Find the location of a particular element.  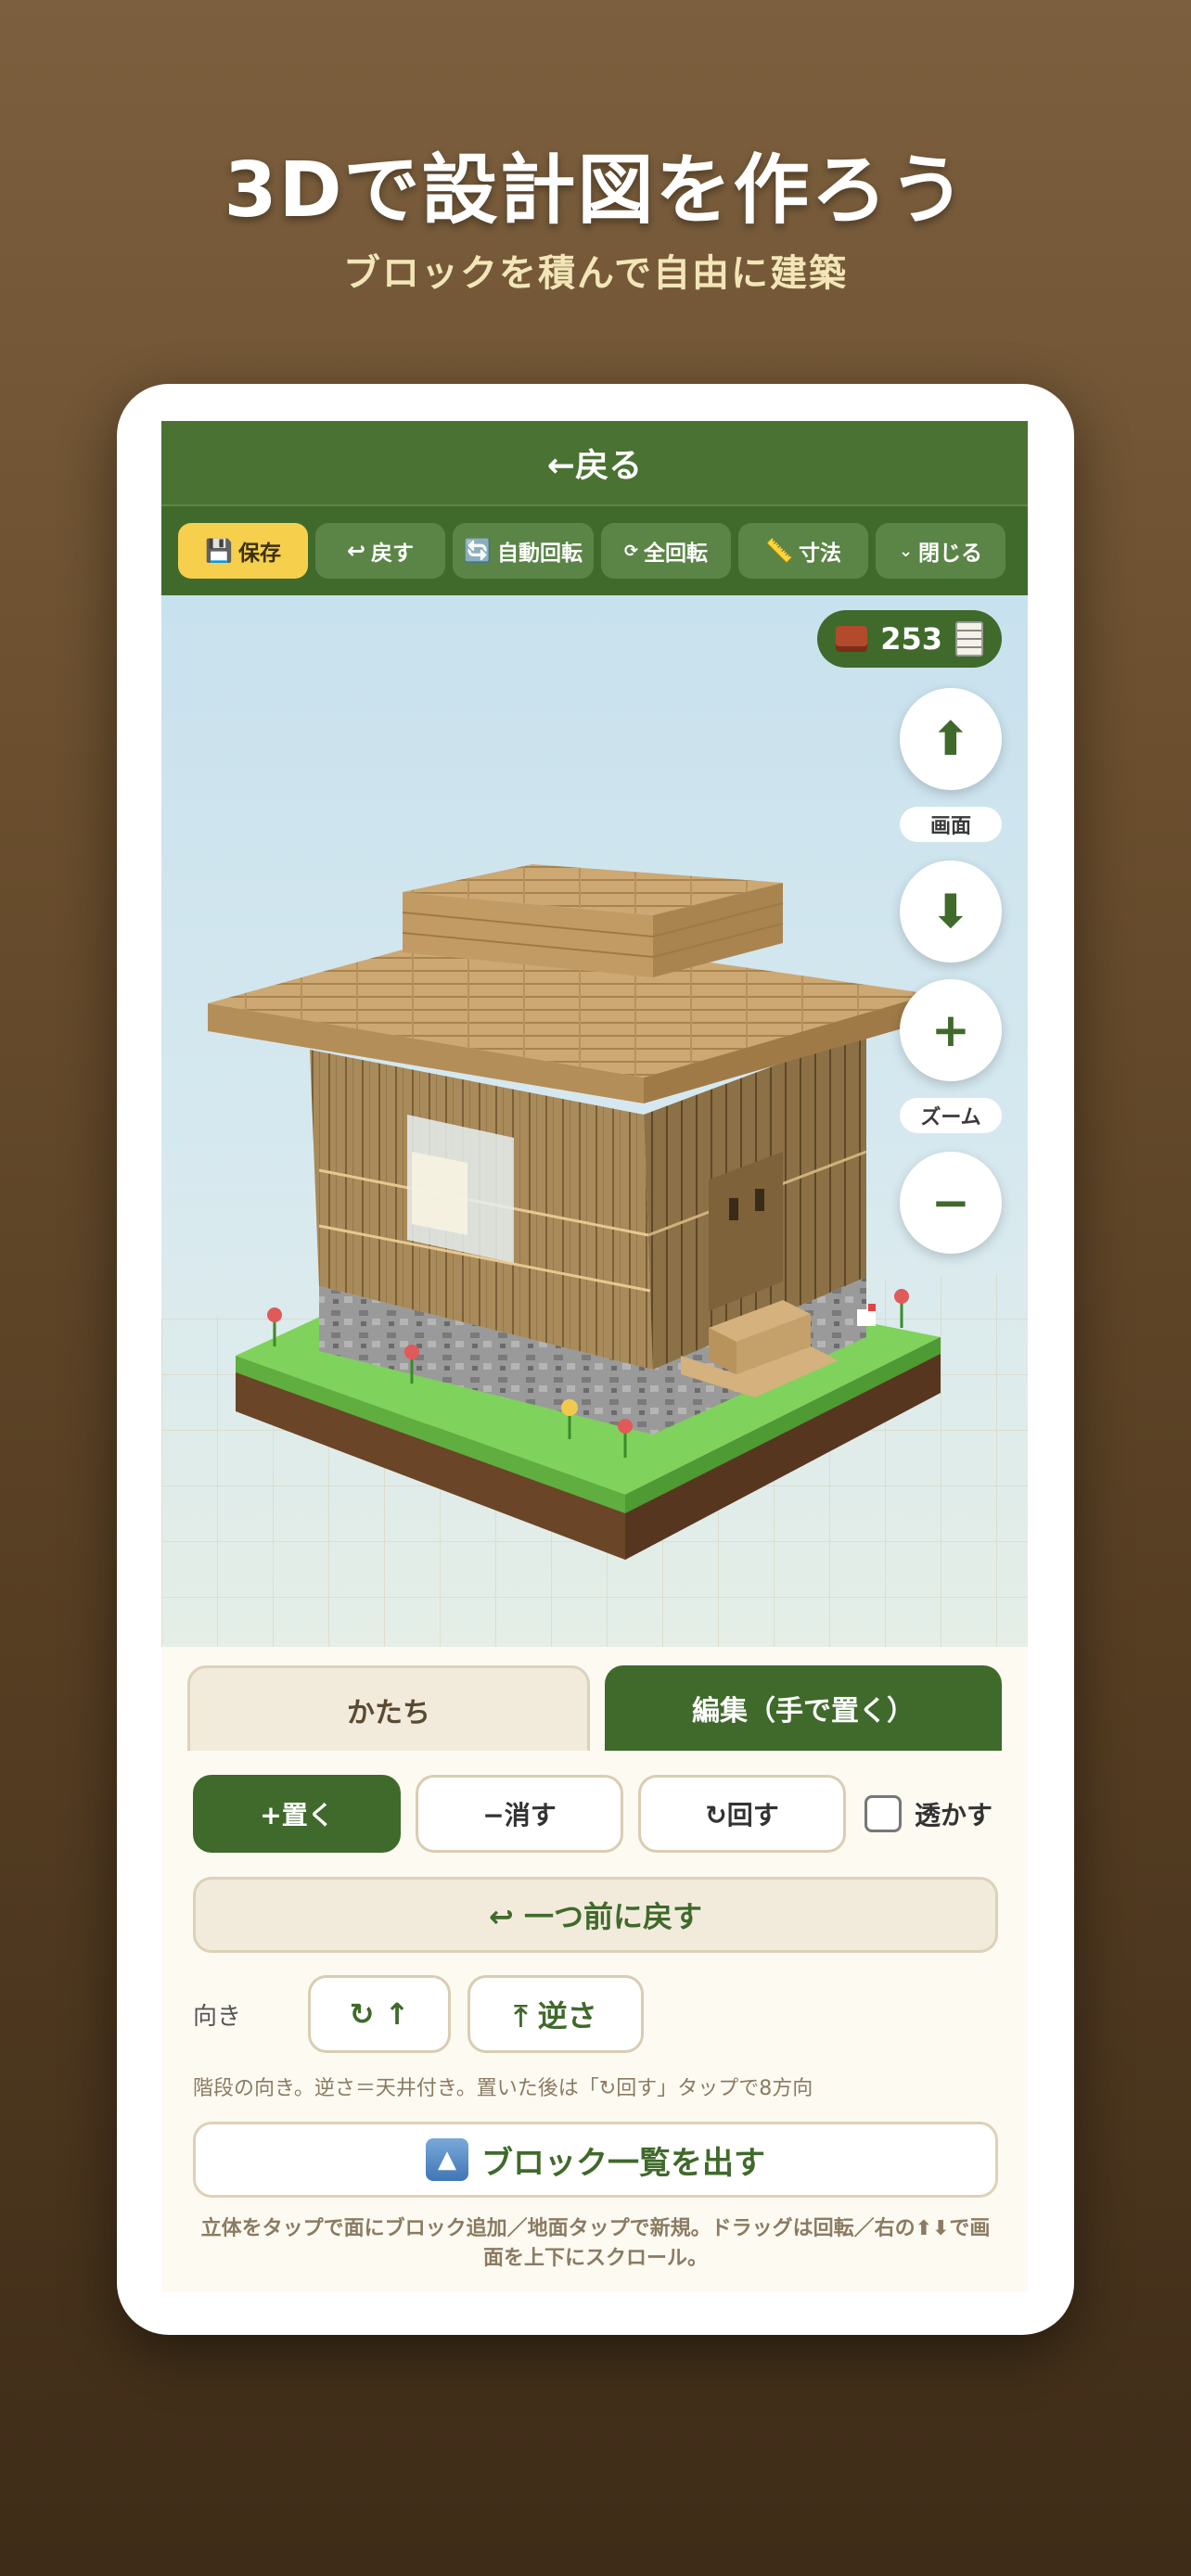

back-label: ←戻る is located at coordinates (594, 466).